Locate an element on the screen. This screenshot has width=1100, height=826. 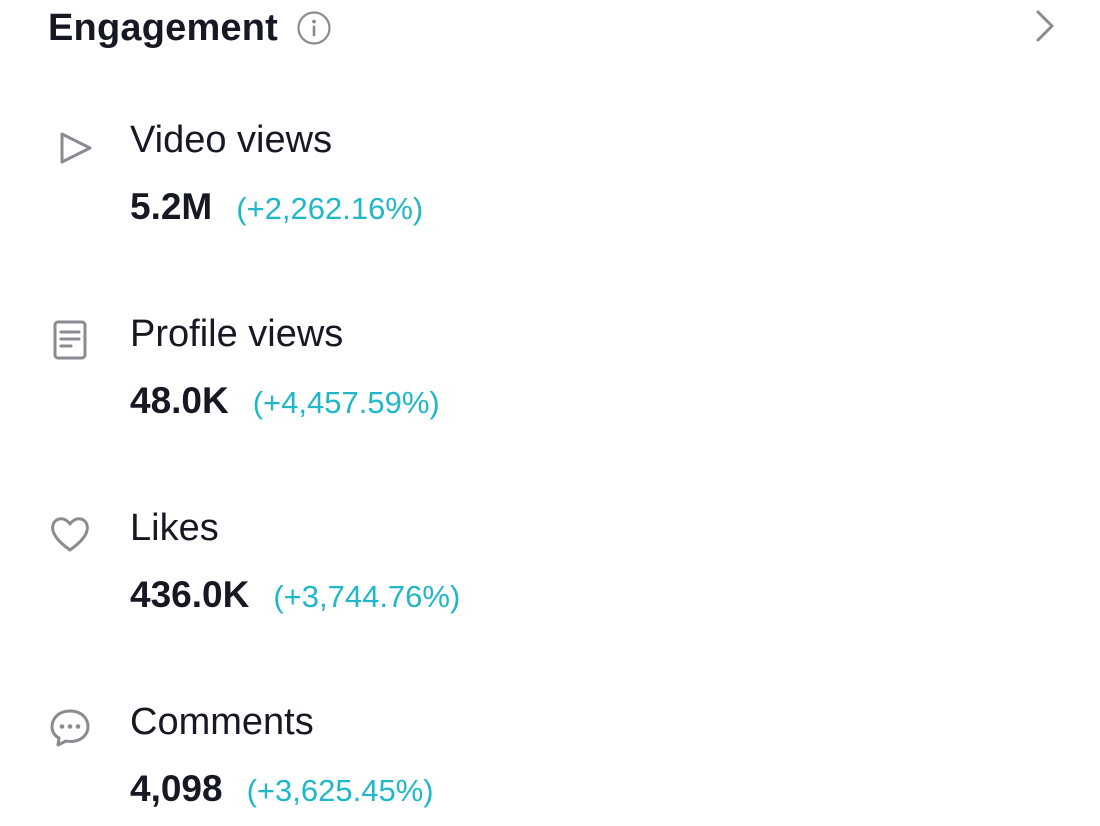
info-icon is located at coordinates (314, 28).